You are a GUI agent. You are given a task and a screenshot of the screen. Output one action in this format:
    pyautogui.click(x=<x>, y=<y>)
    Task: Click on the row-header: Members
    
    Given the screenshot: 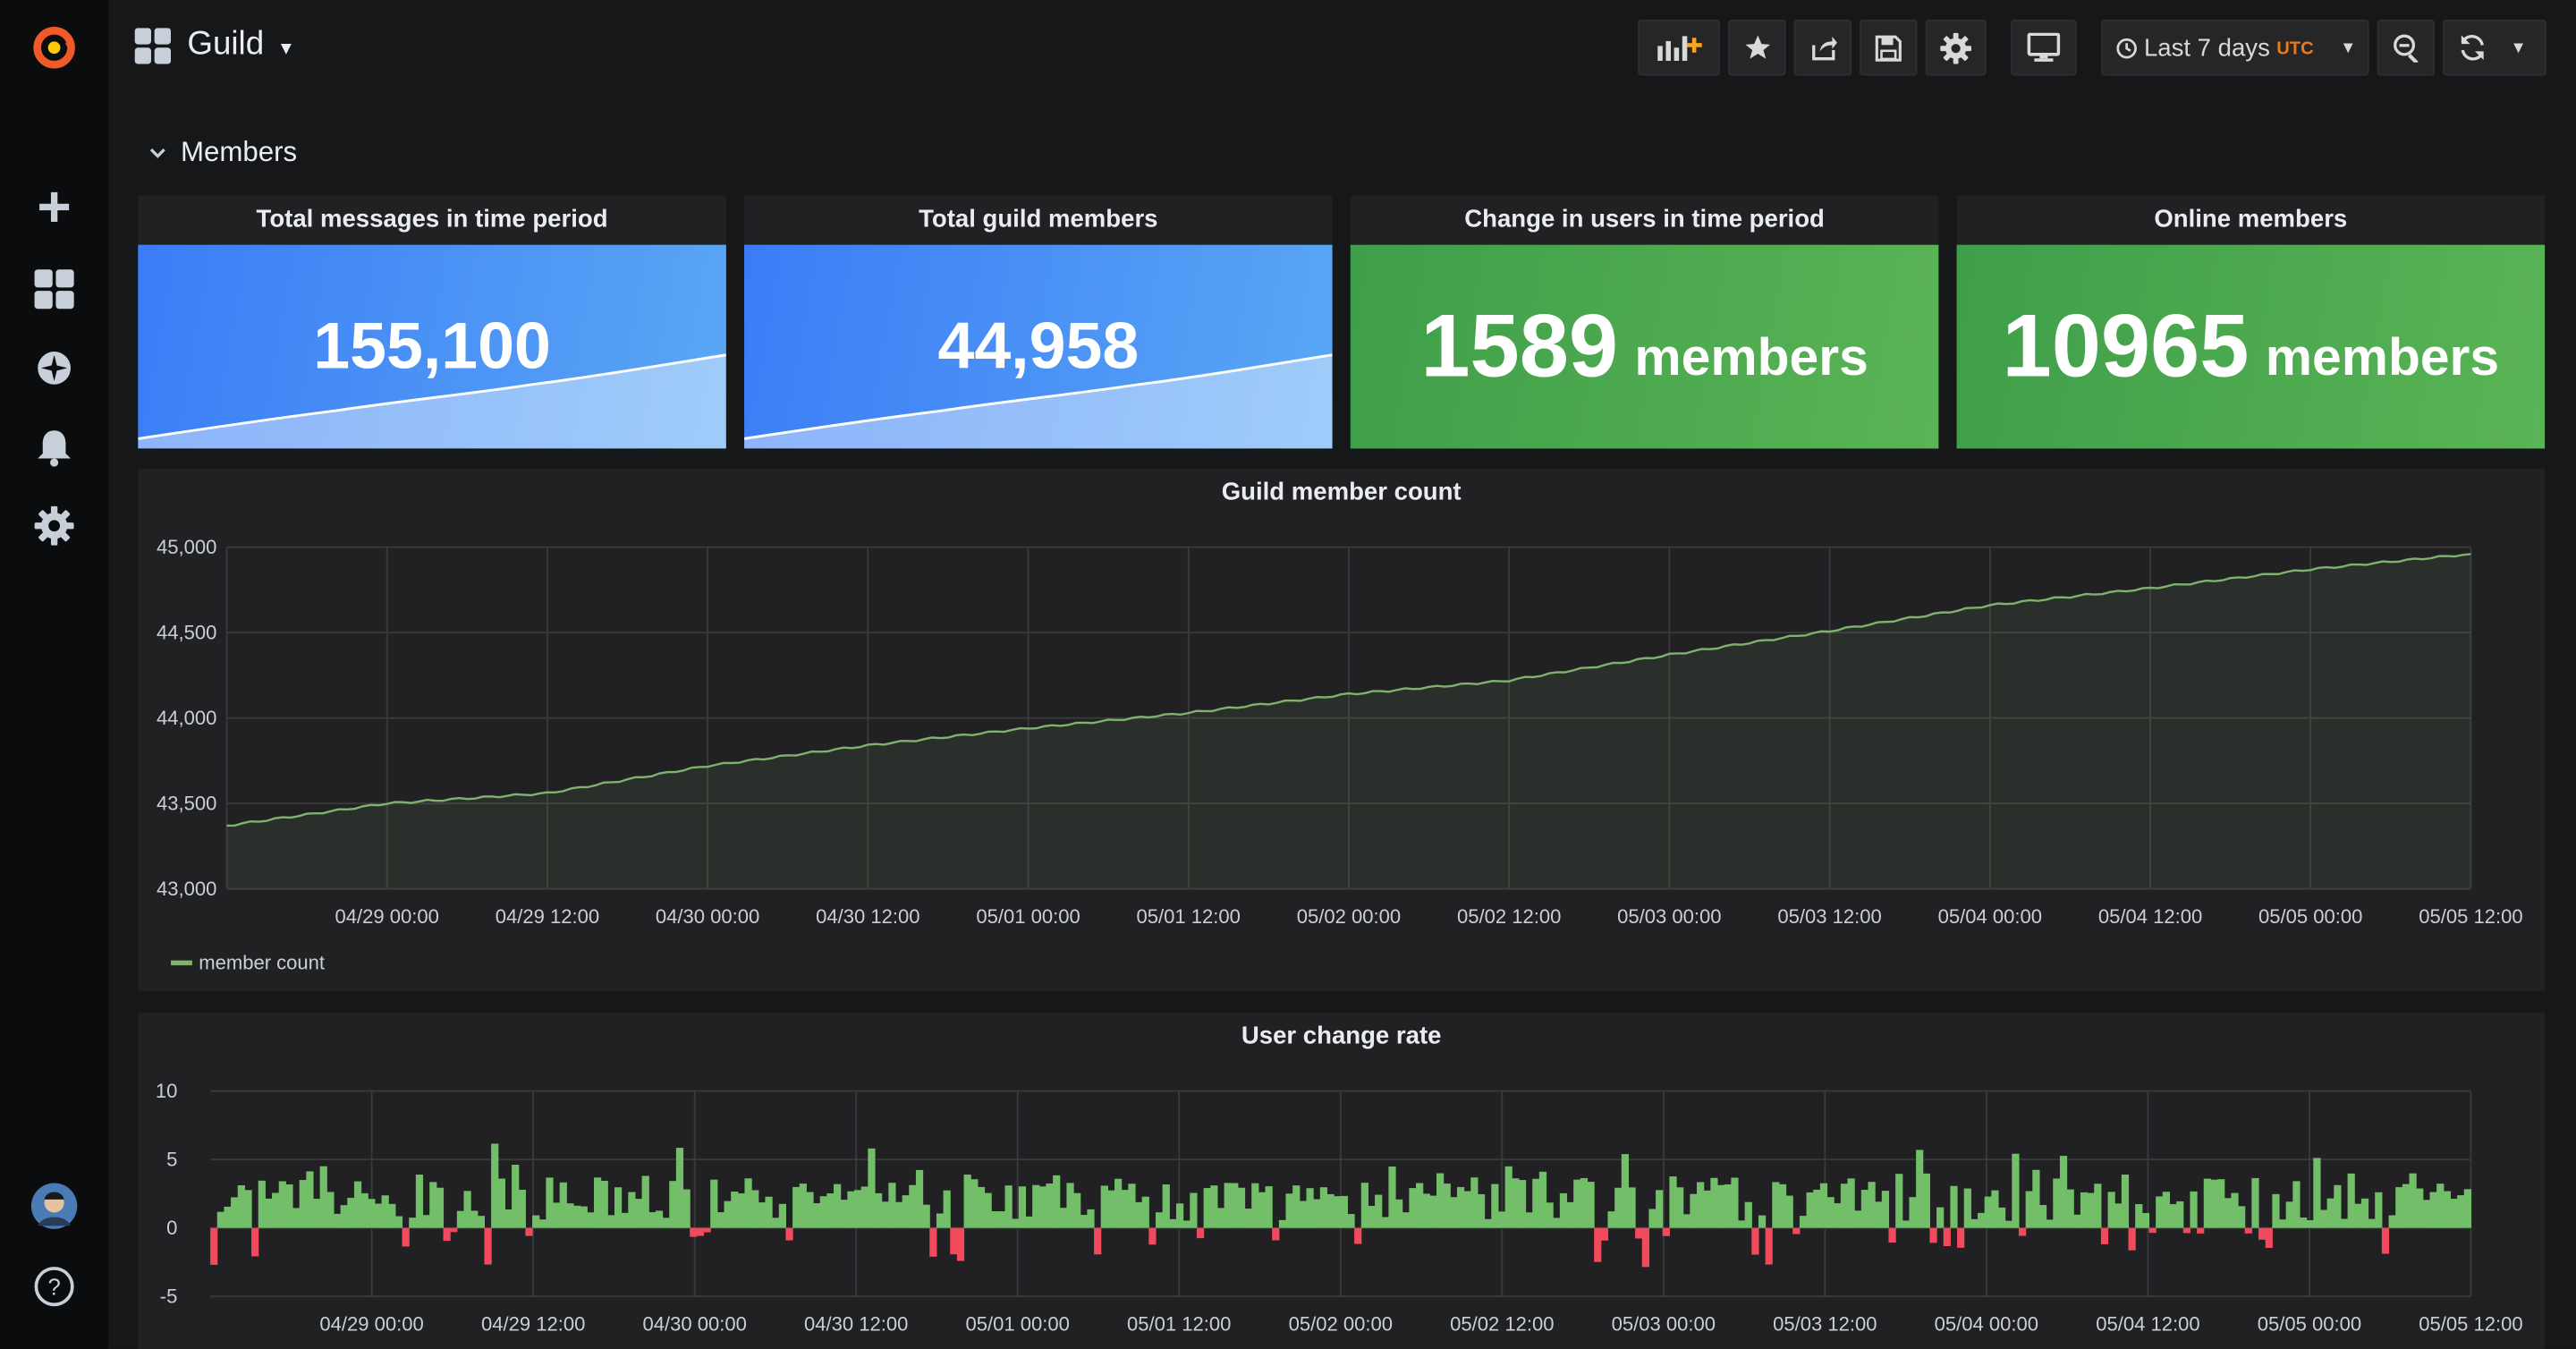 What is the action you would take?
    pyautogui.click(x=222, y=152)
    